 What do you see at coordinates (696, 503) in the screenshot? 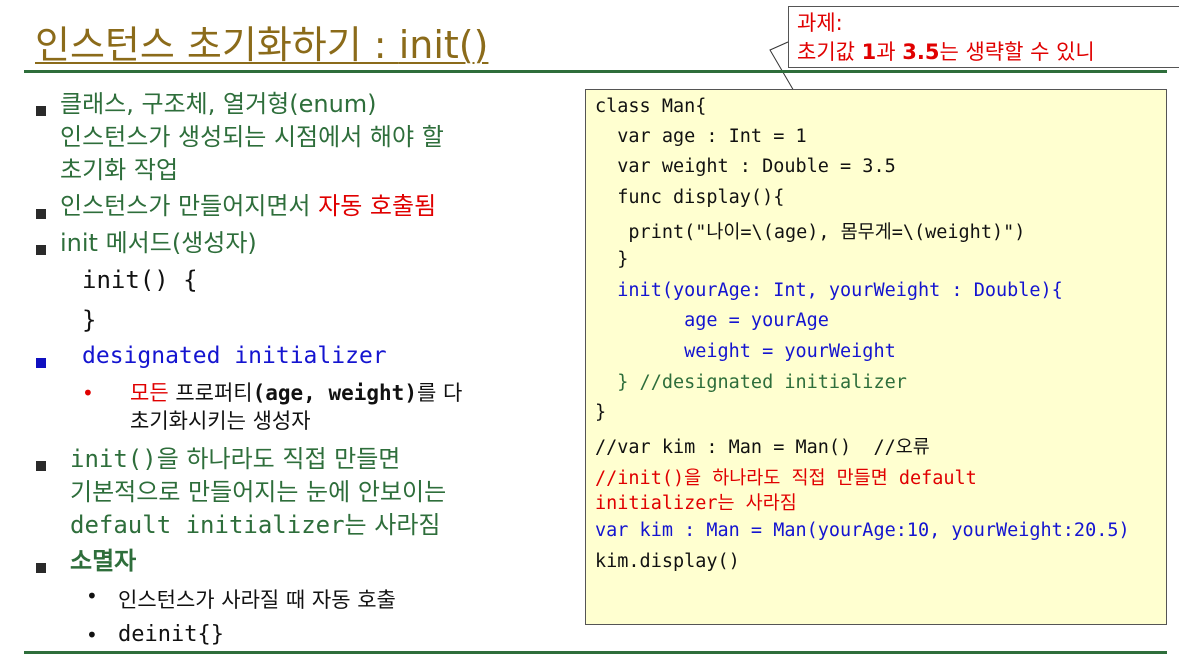
I see `code-line: initializer는 사라짐` at bounding box center [696, 503].